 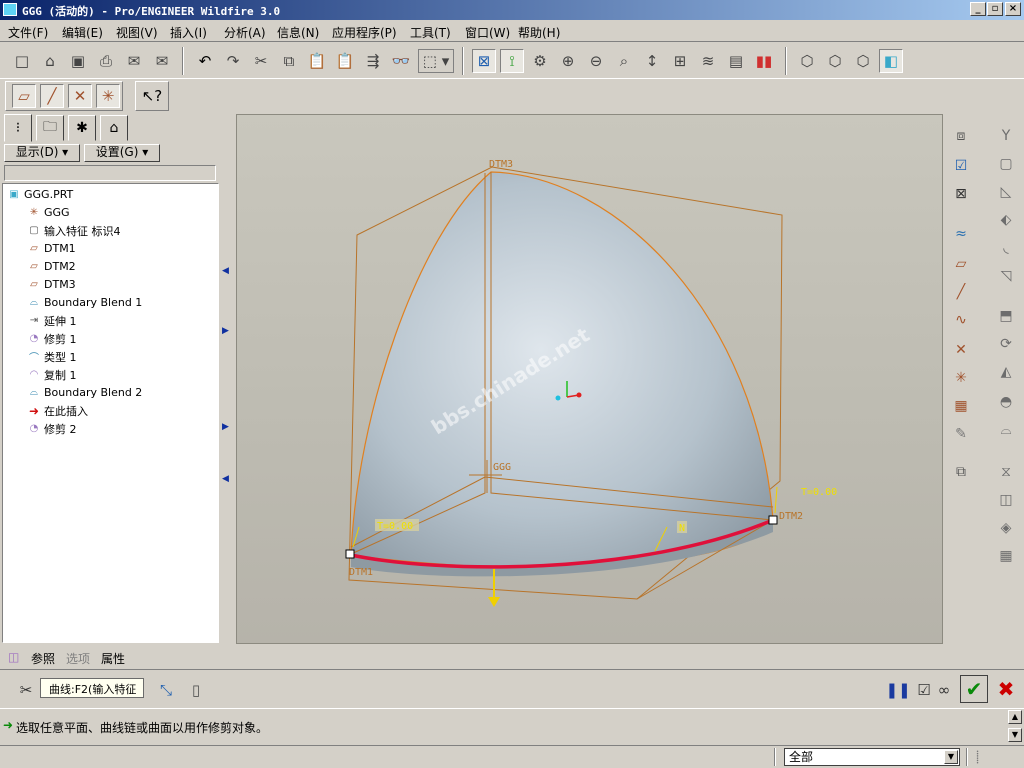 What do you see at coordinates (835, 61) in the screenshot?
I see `hidden-line-icon: ⬡` at bounding box center [835, 61].